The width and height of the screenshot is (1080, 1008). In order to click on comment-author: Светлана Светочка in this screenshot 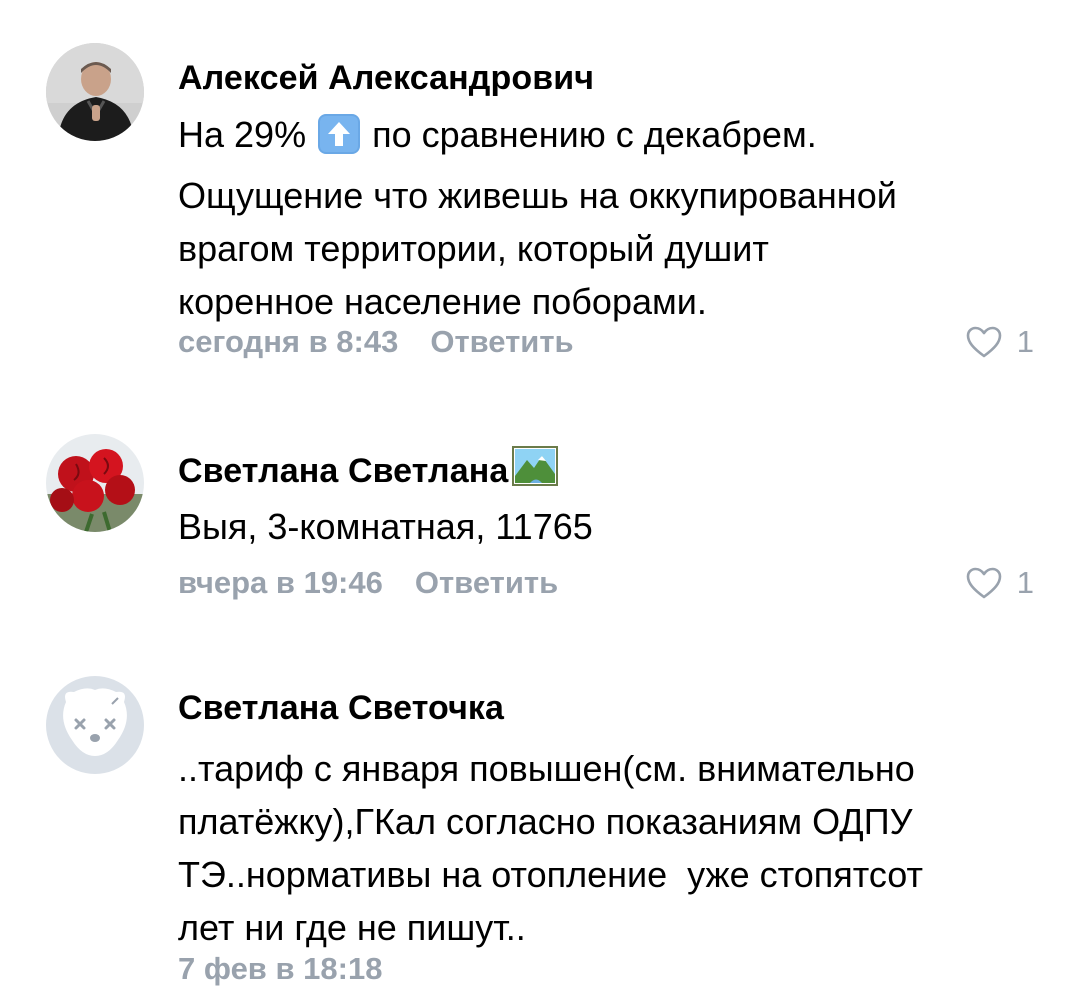, I will do `click(341, 708)`.